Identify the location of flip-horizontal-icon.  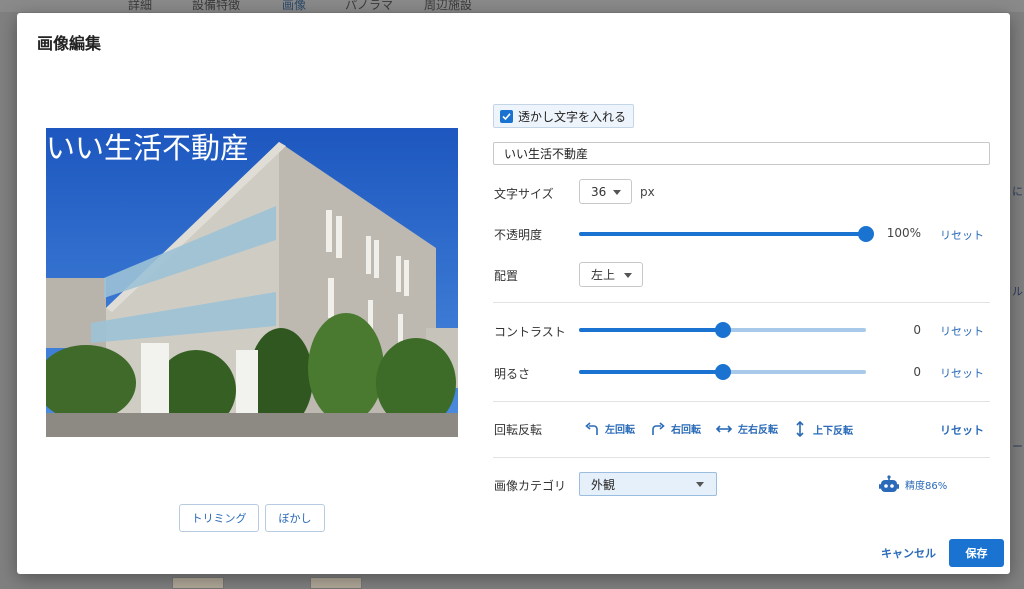
(724, 428).